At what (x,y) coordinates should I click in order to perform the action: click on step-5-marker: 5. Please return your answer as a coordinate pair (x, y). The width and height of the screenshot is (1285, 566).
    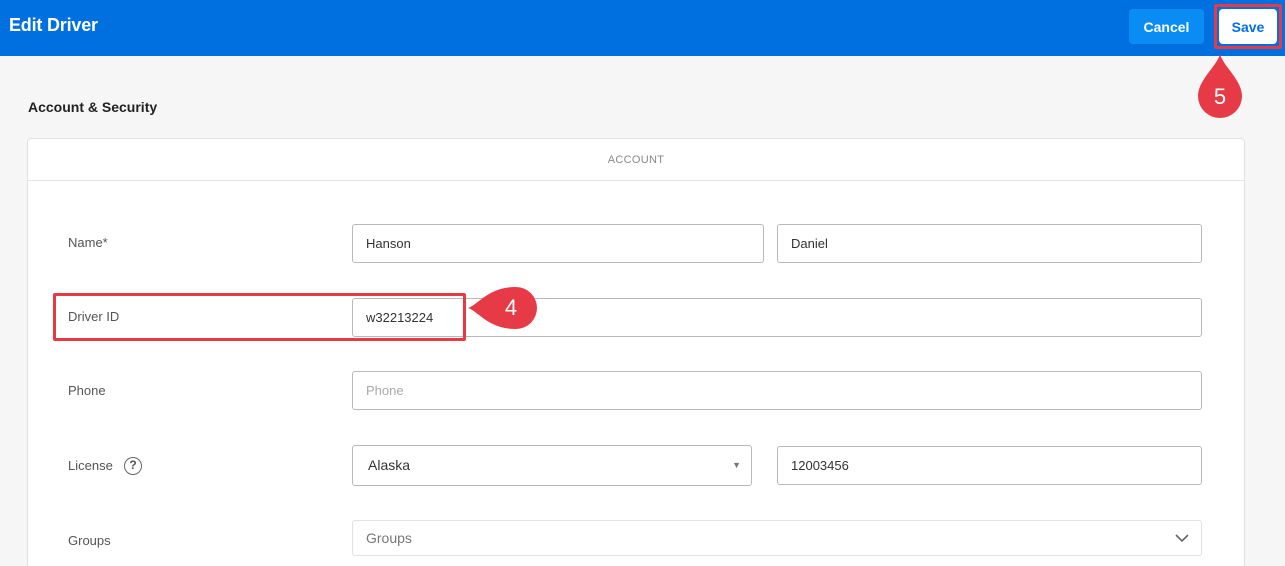
    Looking at the image, I should click on (1220, 86).